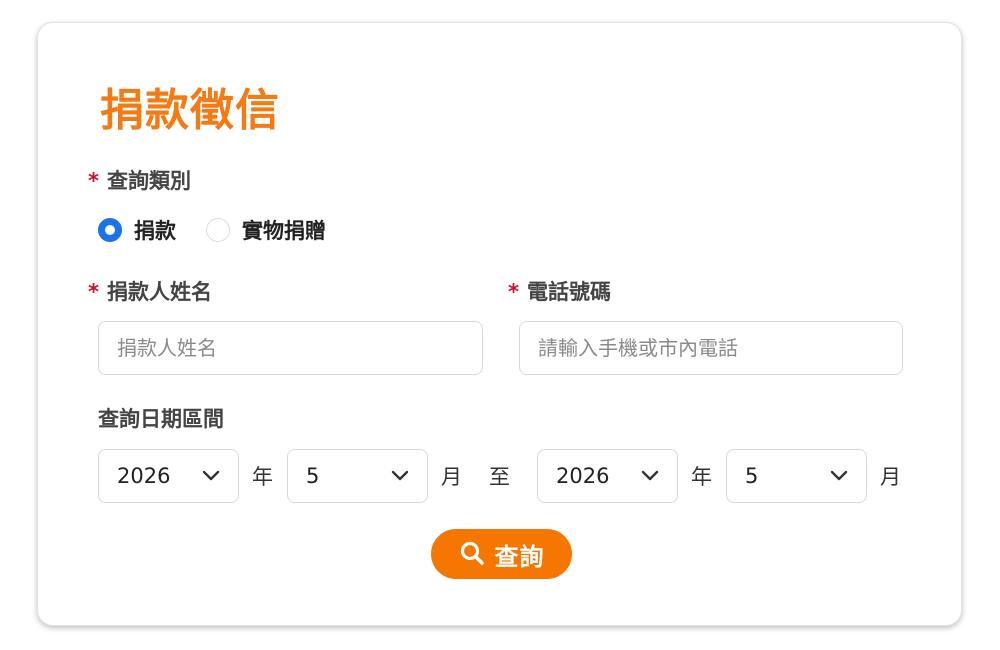  What do you see at coordinates (218, 230) in the screenshot?
I see `radio-in-kind-indicator` at bounding box center [218, 230].